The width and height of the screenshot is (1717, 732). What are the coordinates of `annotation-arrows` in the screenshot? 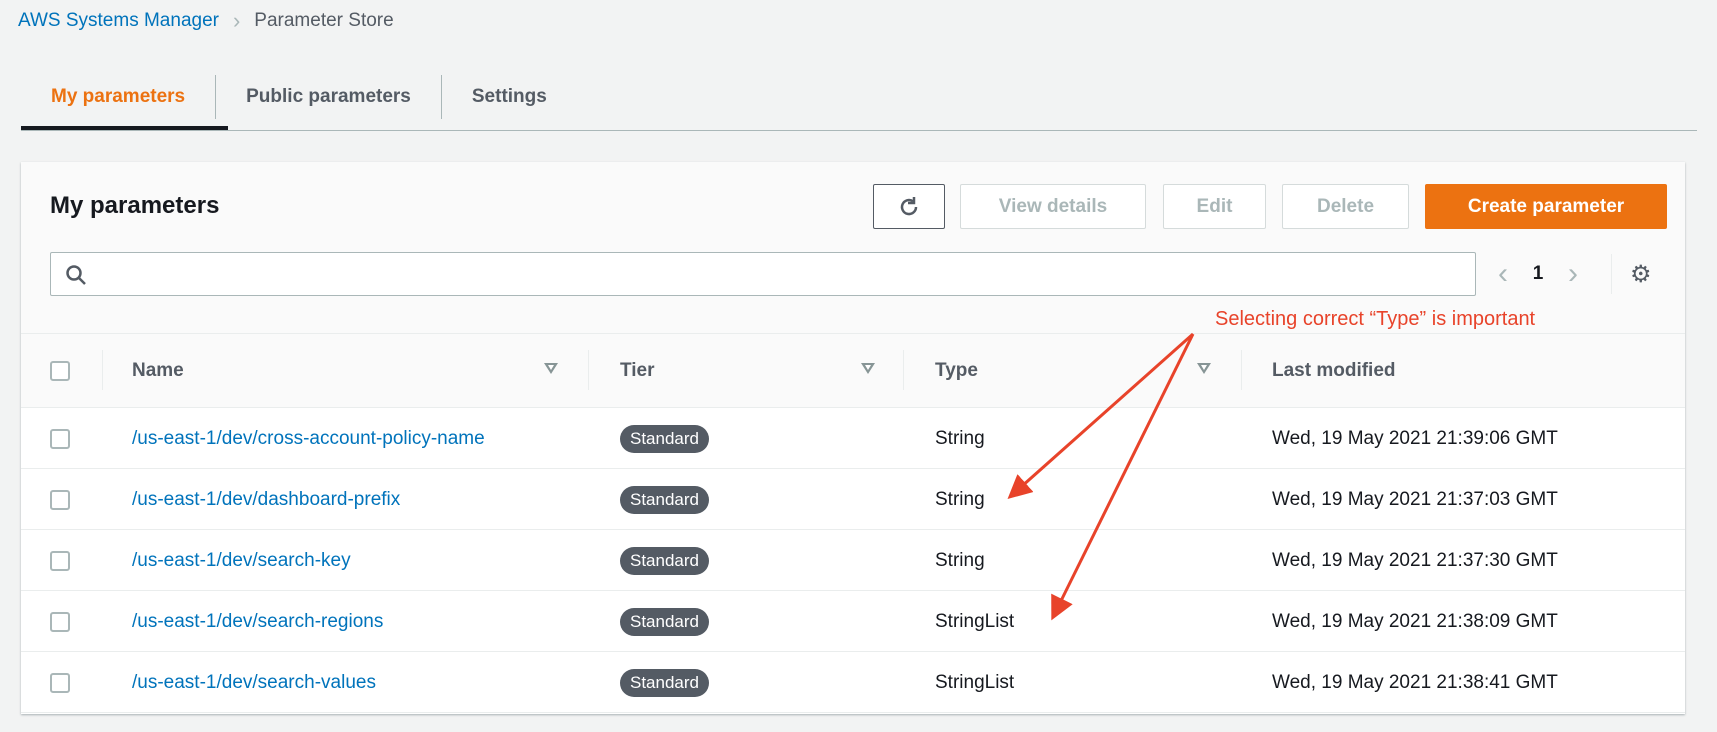 It's located at (1101, 476).